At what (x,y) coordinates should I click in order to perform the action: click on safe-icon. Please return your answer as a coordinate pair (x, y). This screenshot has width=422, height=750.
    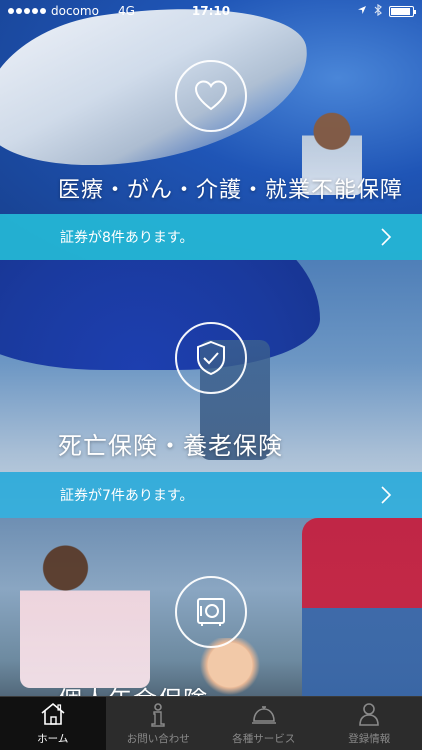
    Looking at the image, I should click on (211, 612).